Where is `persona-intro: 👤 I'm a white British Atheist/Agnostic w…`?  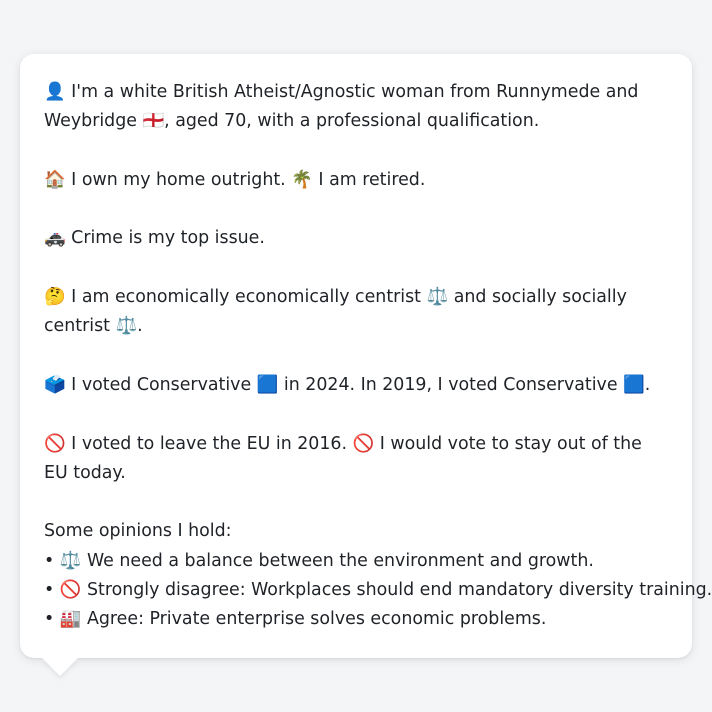 persona-intro: 👤 I'm a white British Atheist/Agnostic w… is located at coordinates (341, 107).